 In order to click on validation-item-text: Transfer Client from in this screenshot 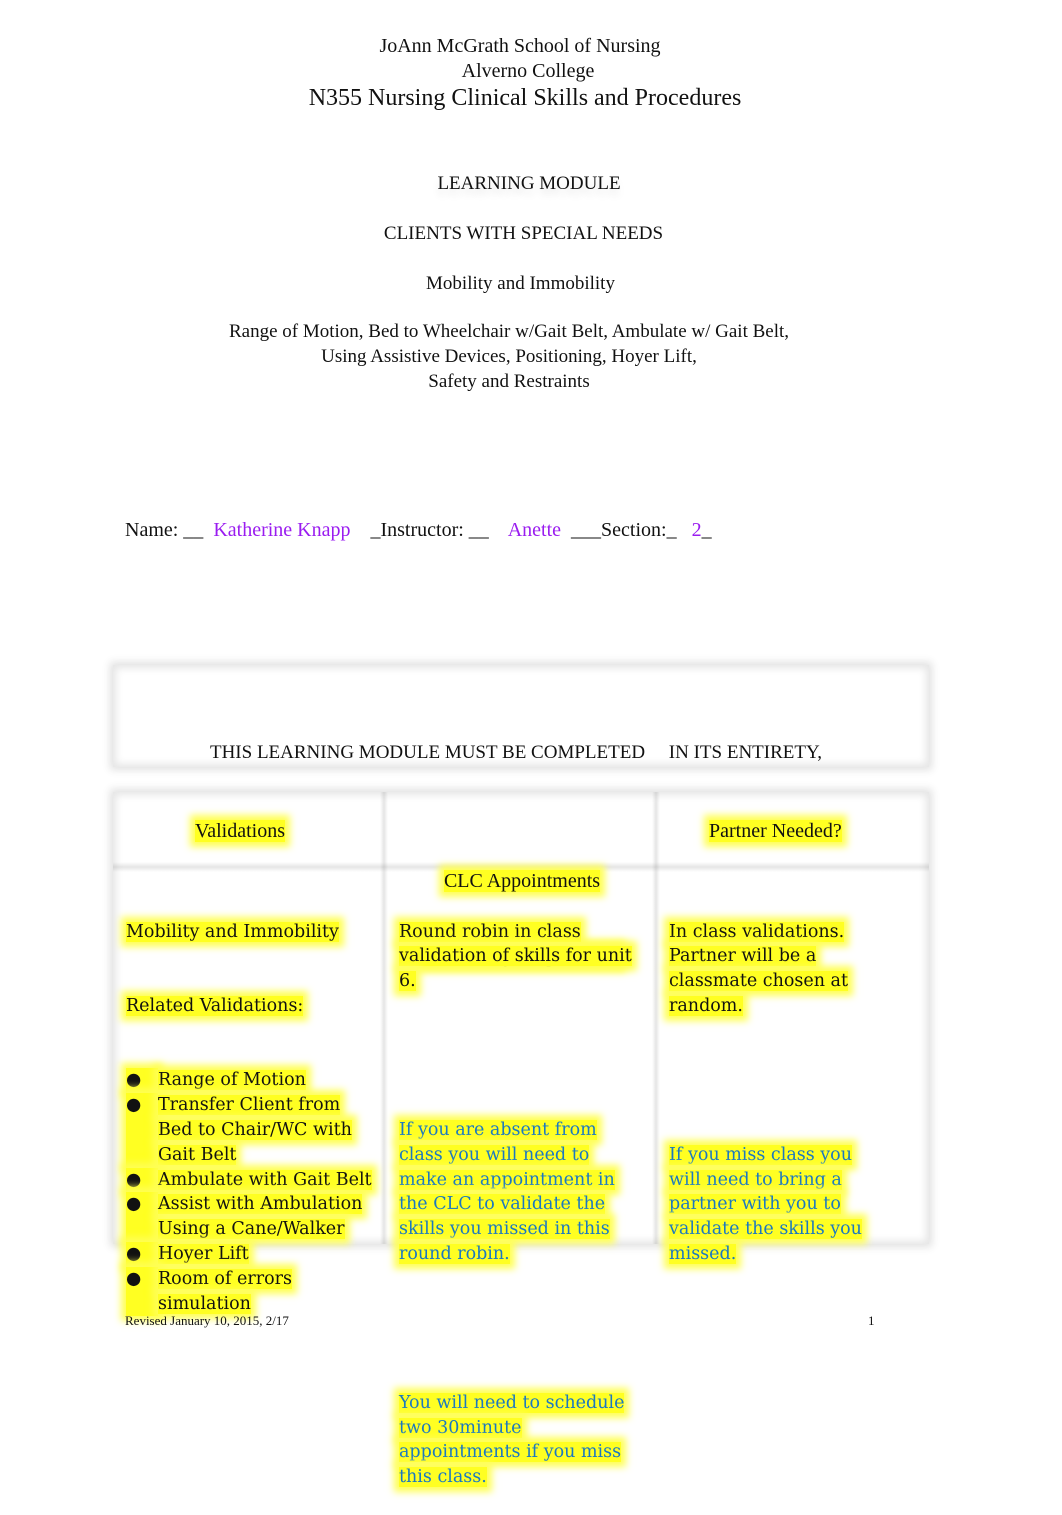, I will do `click(249, 1105)`.